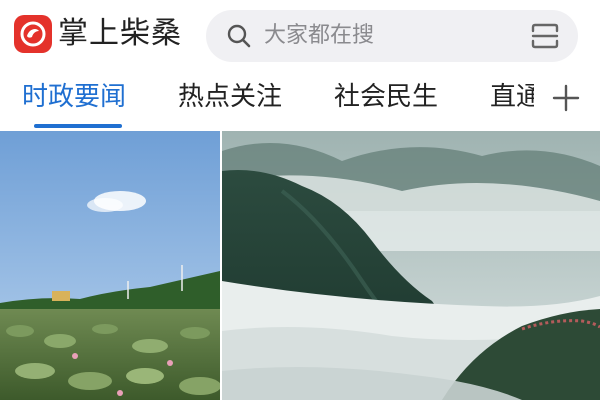  I want to click on tab-livelihood: 社会民生, so click(386, 97).